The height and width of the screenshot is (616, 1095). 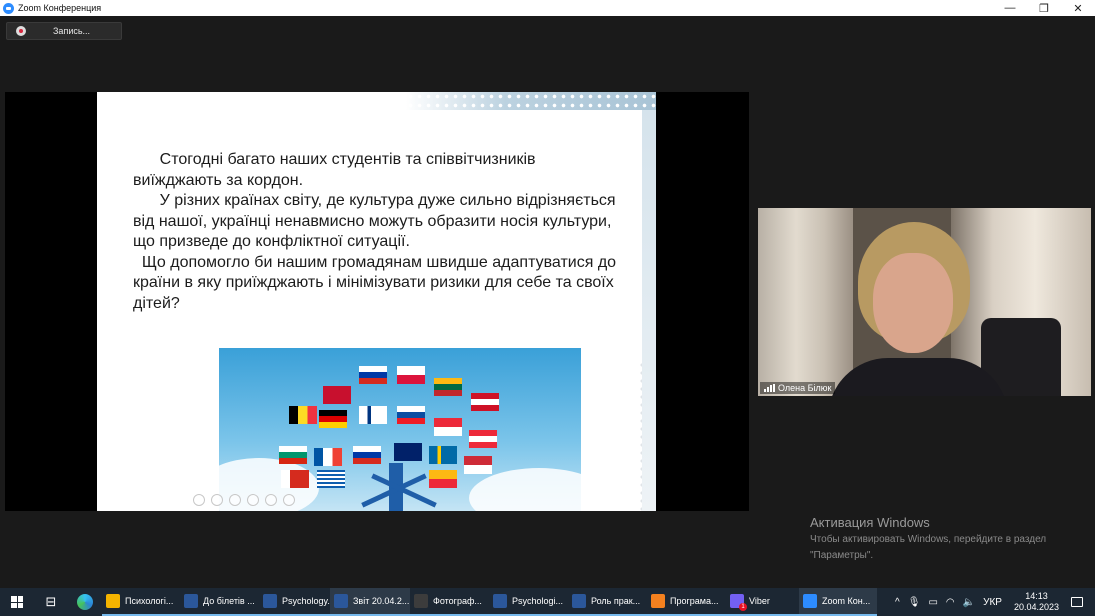 I want to click on notification-badge: 1, so click(x=743, y=607).